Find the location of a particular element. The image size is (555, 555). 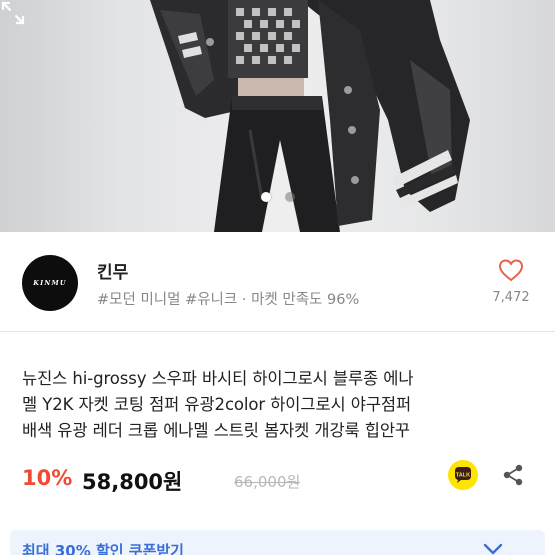

share-icon is located at coordinates (513, 475).